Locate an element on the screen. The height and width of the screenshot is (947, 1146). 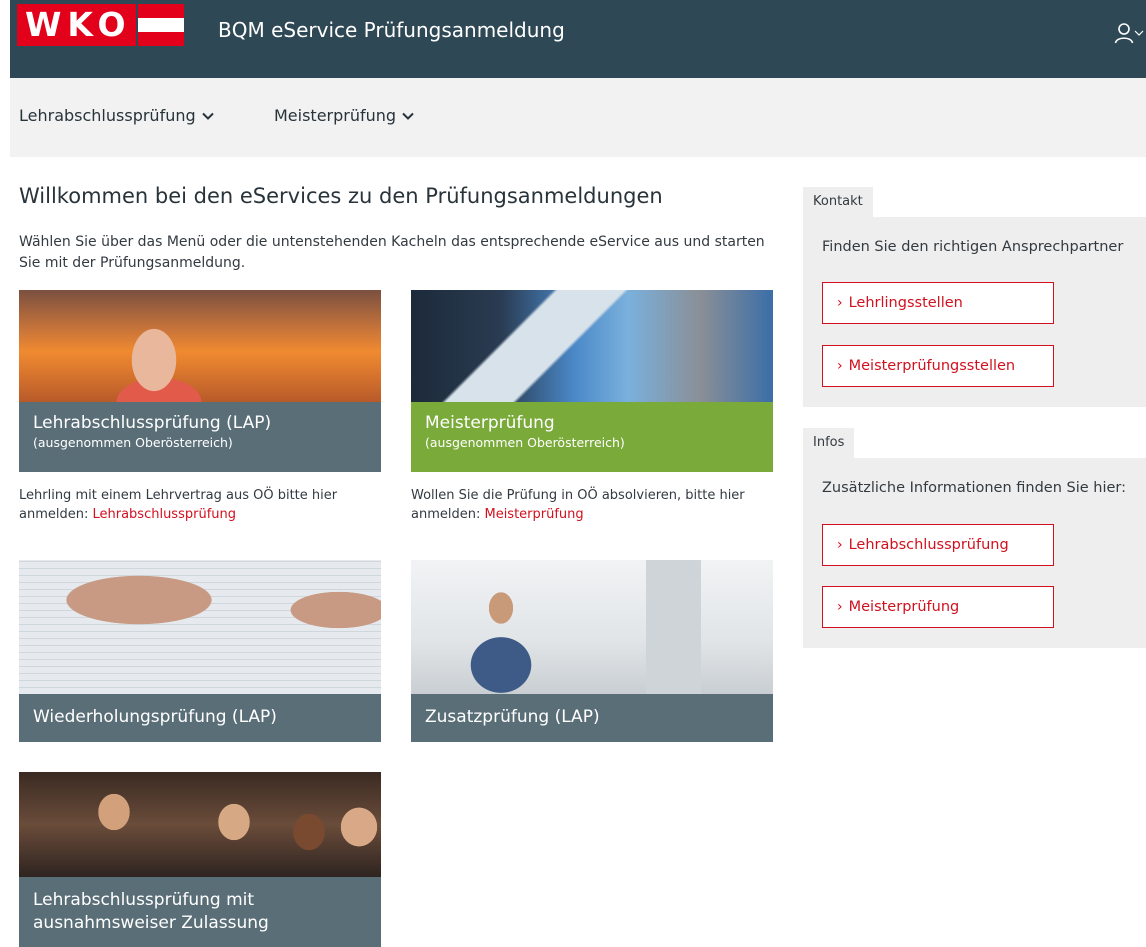
tile-caption: Zusatzprüfung (LAP) is located at coordinates (592, 718).